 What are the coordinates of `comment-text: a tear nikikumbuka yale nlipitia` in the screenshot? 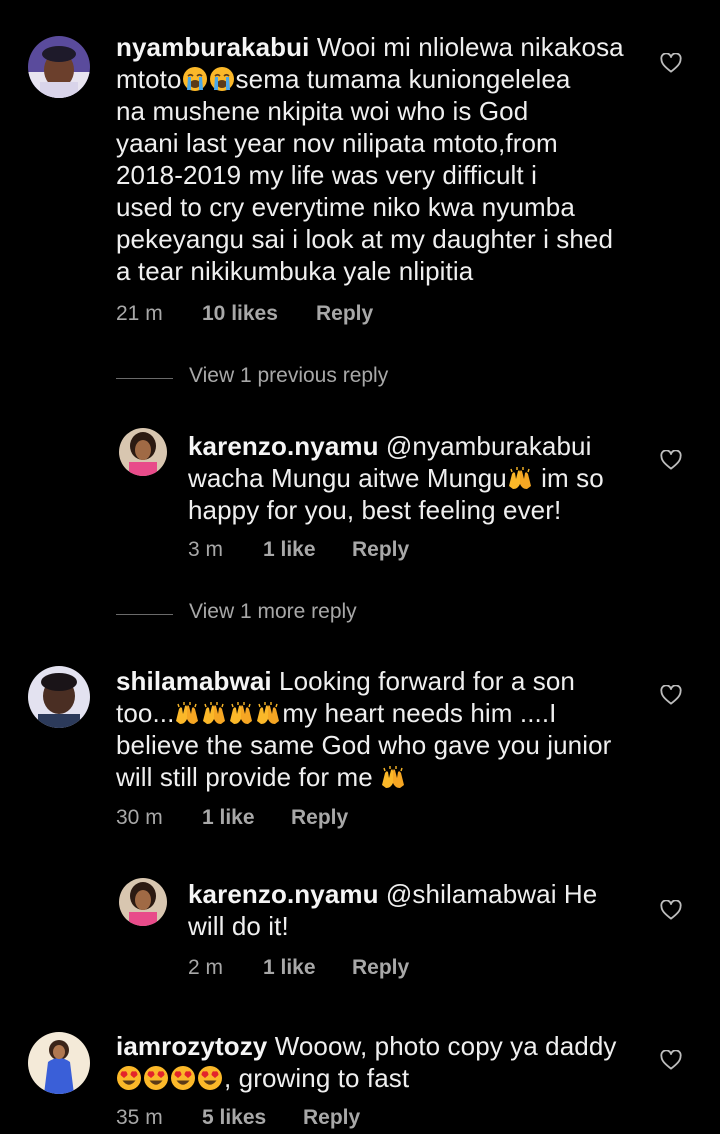 It's located at (295, 271).